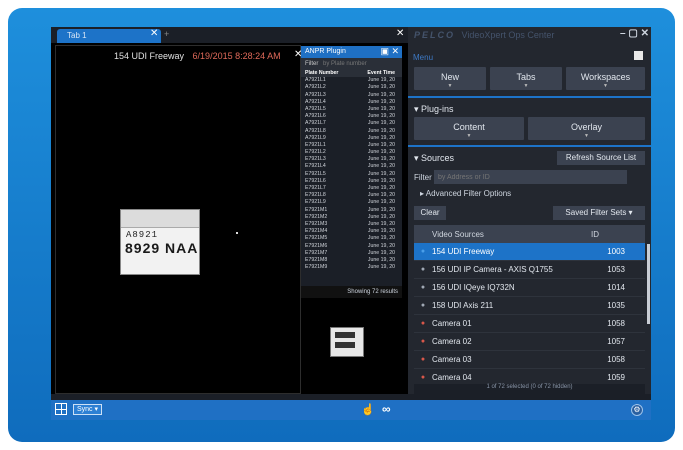  I want to click on section-divider, so click(529, 97).